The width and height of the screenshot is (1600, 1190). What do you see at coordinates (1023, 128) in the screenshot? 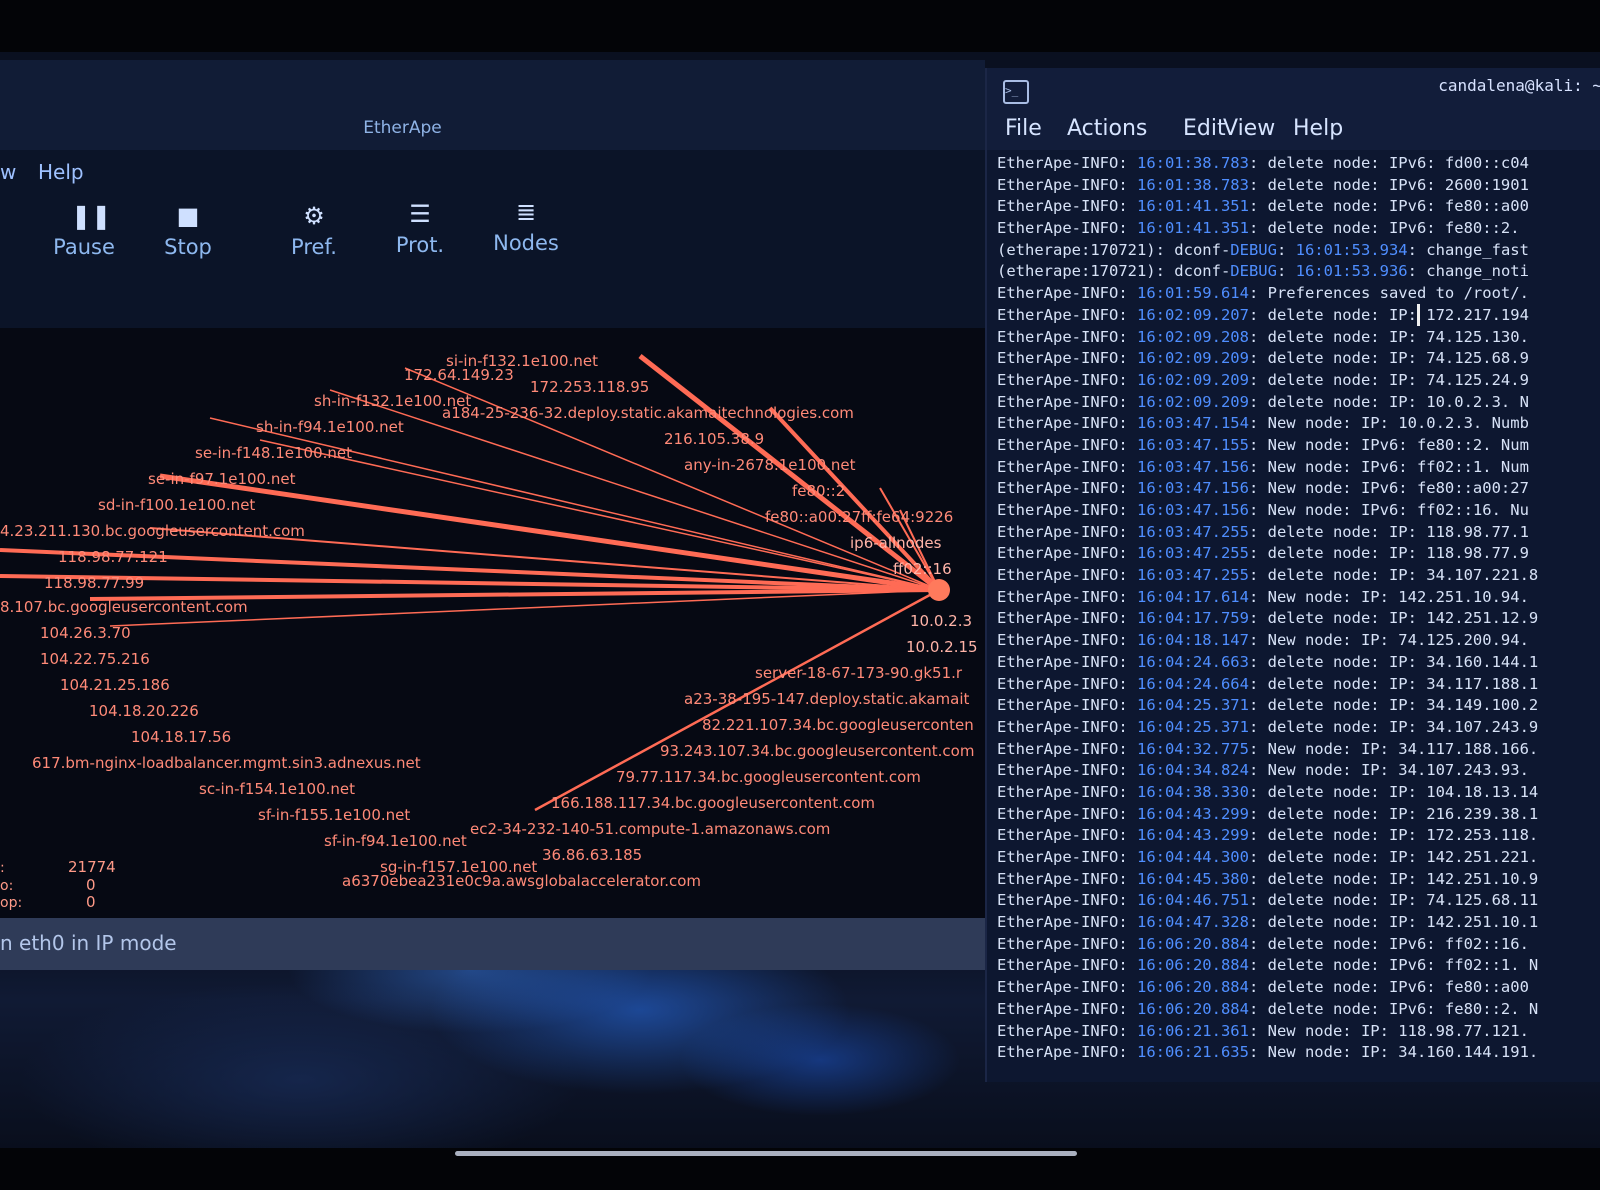
I see `menu-file: File` at bounding box center [1023, 128].